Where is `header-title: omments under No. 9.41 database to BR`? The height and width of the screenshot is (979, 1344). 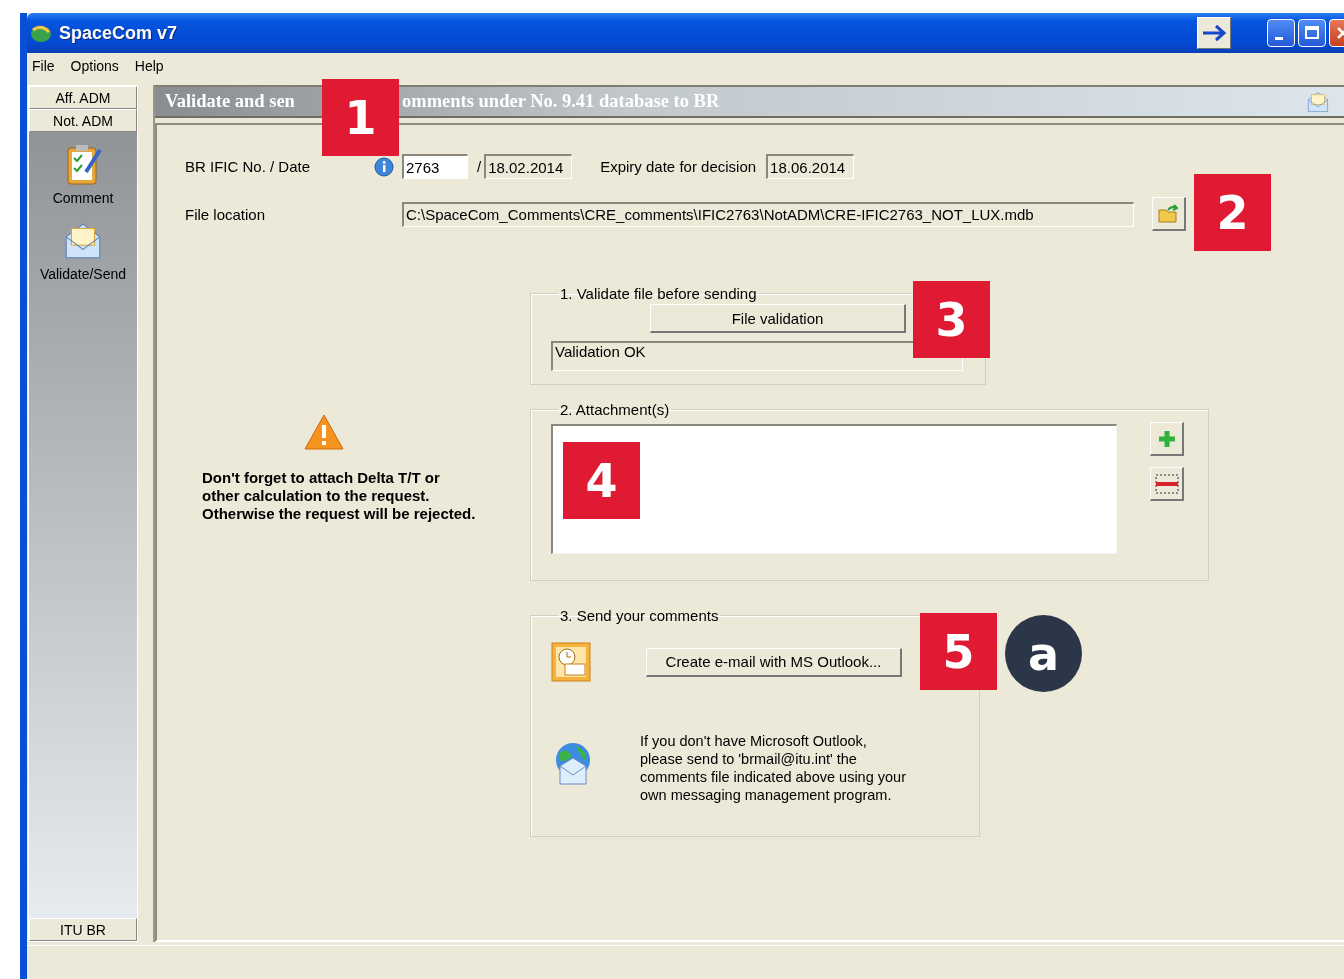 header-title: omments under No. 9.41 database to BR is located at coordinates (561, 101).